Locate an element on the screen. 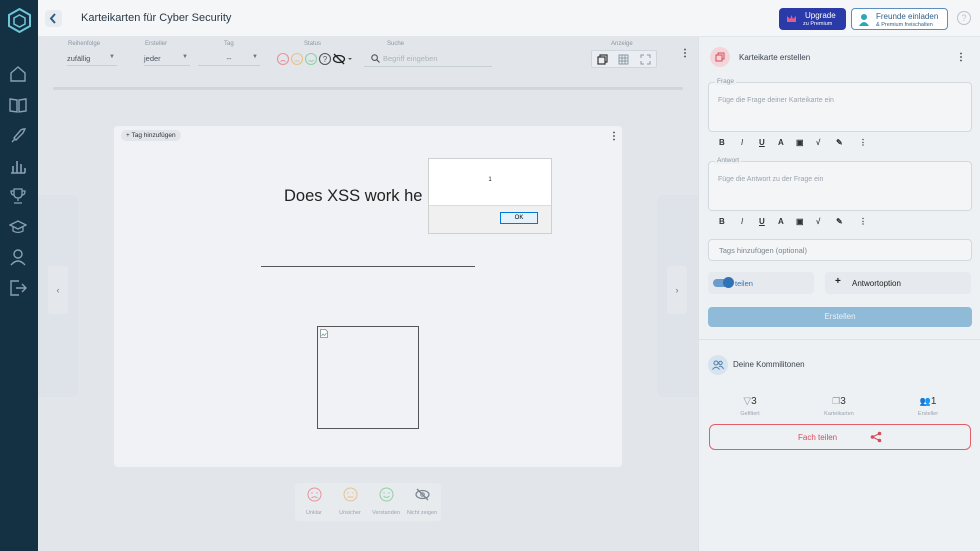 Image resolution: width=980 pixels, height=551 pixels. alert-dialog: 1 OK is located at coordinates (490, 196).